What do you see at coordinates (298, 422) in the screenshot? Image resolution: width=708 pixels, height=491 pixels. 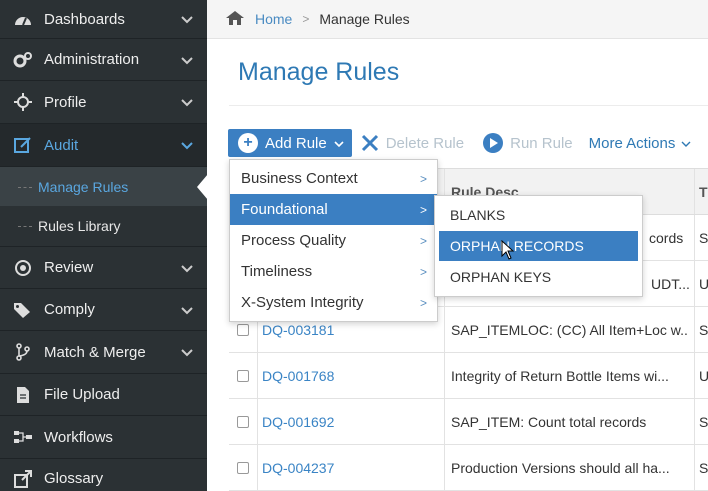 I see `rule-id-link: DQ-001692` at bounding box center [298, 422].